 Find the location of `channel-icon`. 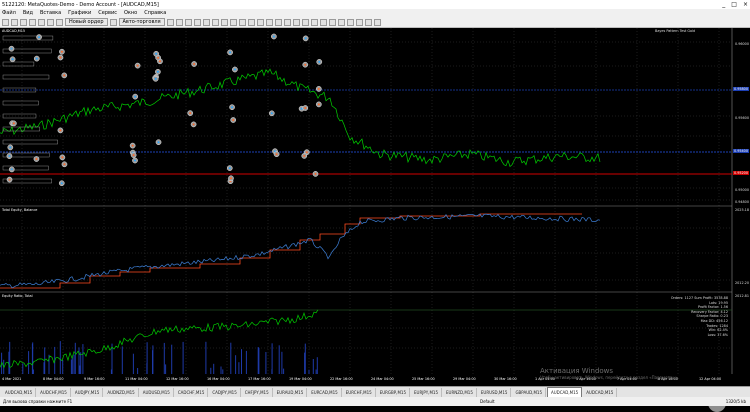

channel-icon is located at coordinates (305, 22).